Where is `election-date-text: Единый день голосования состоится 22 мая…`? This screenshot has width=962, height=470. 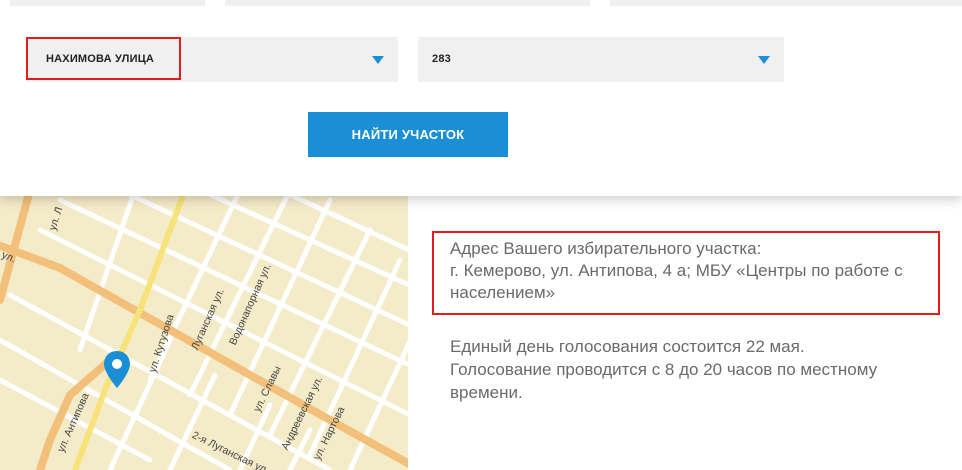
election-date-text: Единый день голосования состоится 22 мая… is located at coordinates (627, 346).